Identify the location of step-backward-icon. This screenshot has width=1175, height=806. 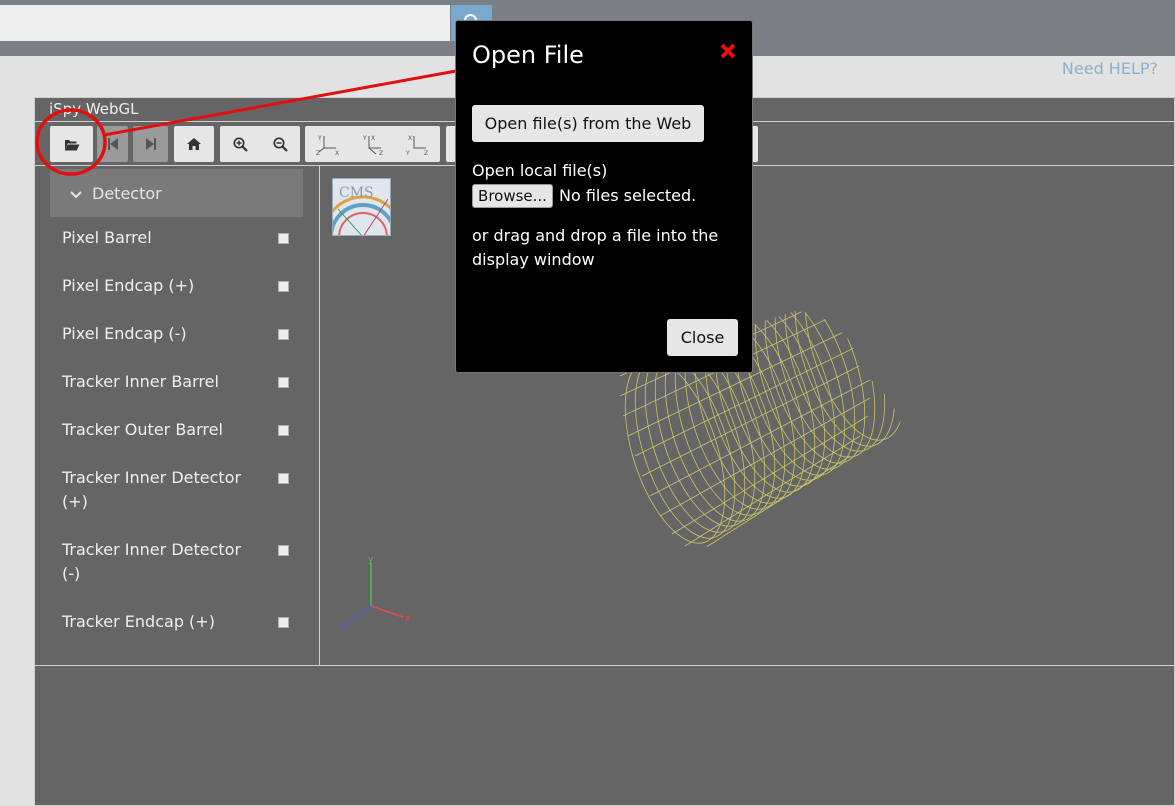
(112, 144).